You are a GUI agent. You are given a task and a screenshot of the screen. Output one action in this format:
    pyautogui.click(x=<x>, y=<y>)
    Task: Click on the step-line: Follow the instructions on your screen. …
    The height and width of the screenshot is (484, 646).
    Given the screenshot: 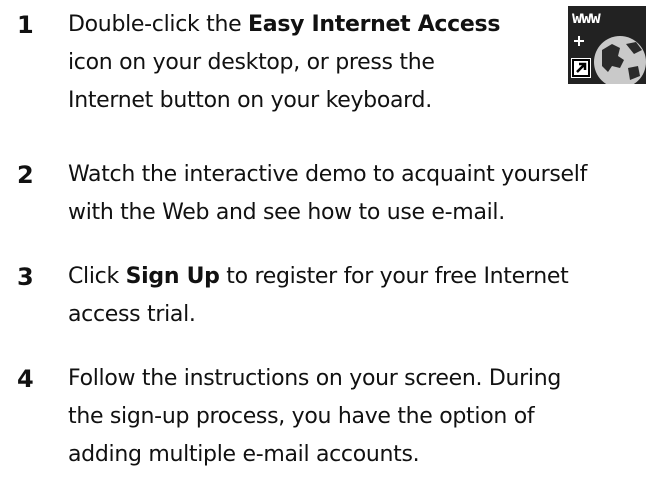 What is the action you would take?
    pyautogui.click(x=315, y=378)
    